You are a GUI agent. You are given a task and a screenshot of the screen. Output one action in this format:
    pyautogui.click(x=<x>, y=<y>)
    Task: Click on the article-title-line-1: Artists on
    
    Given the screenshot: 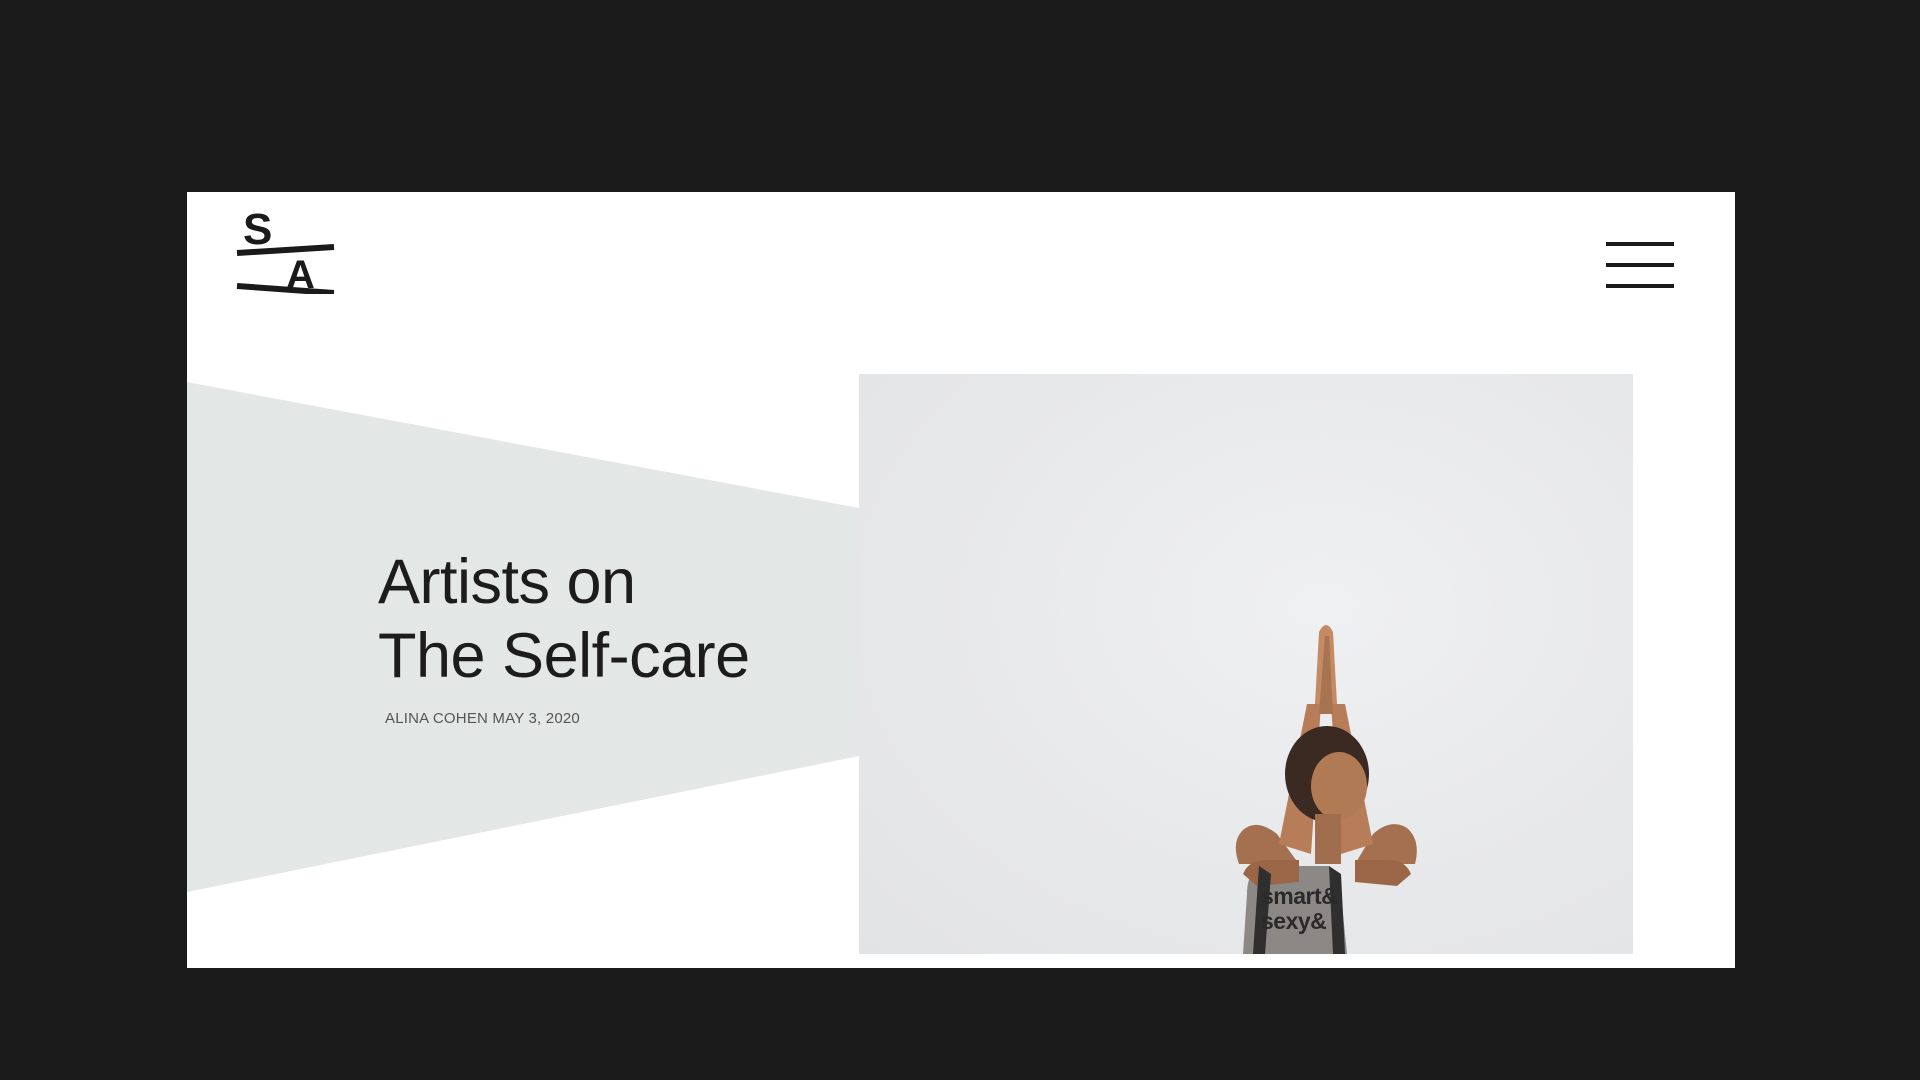 What is the action you would take?
    pyautogui.click(x=507, y=582)
    